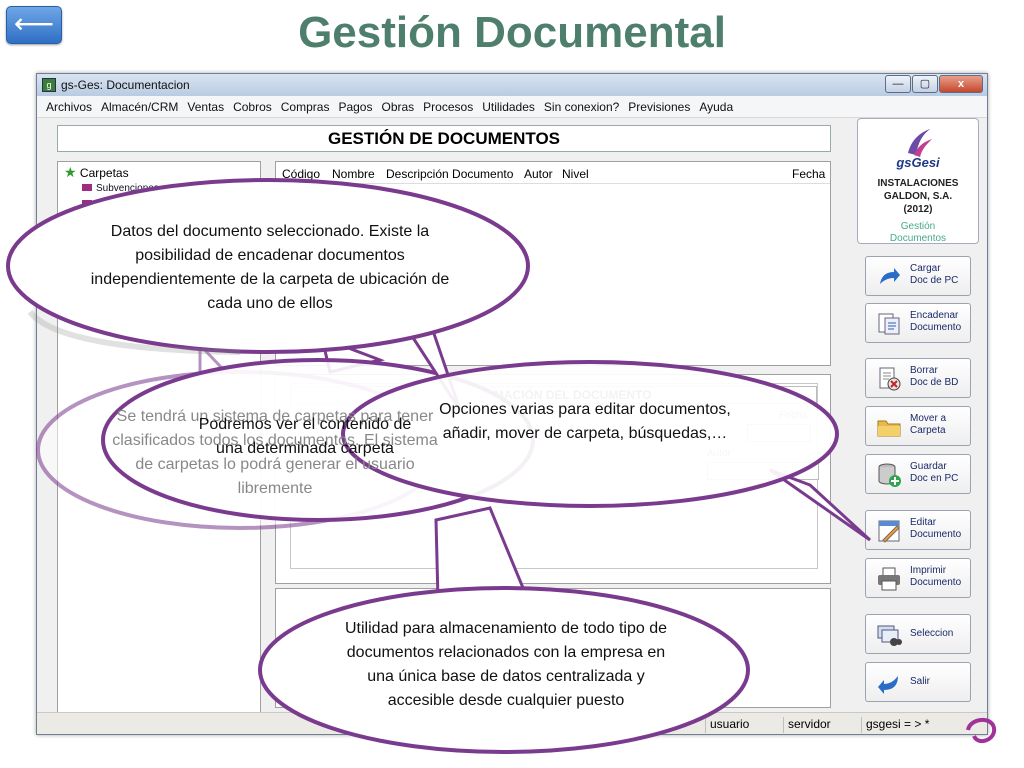 This screenshot has height=768, width=1024. Describe the element at coordinates (934, 274) in the screenshot. I see `button-label: Cargar Doc de PC` at that location.